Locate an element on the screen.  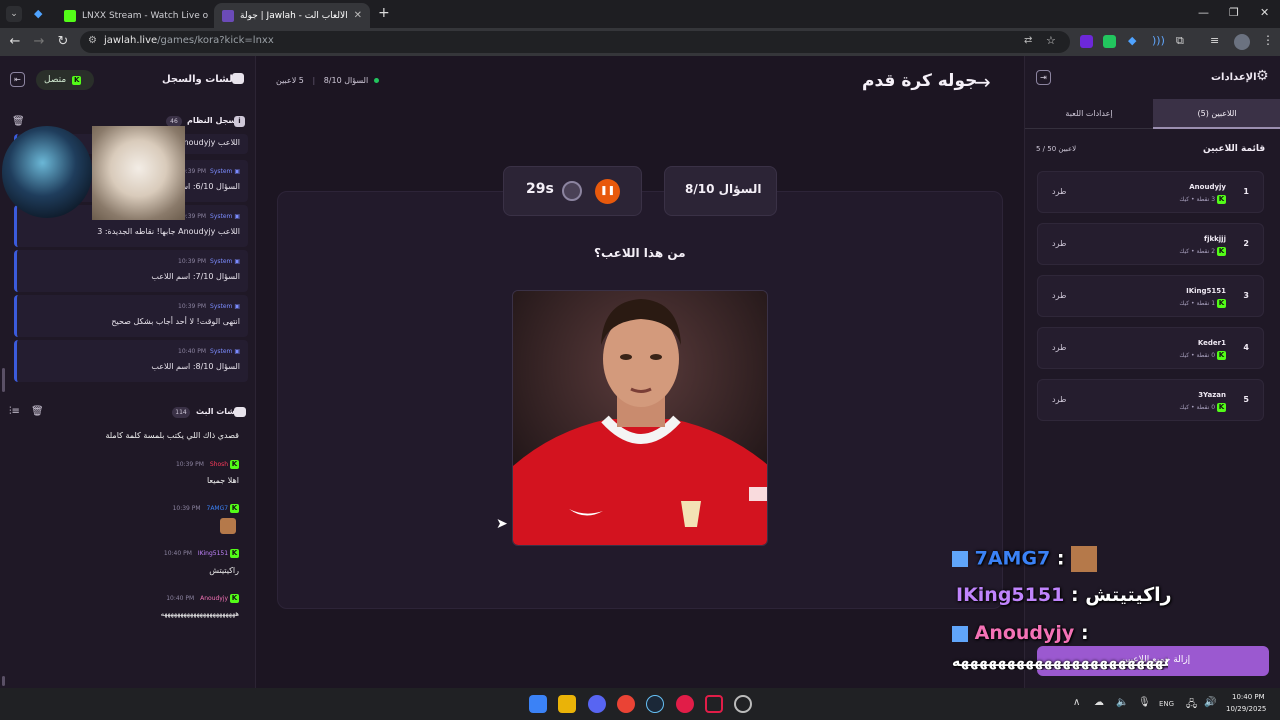
url-path: /games/kora?kick=lnxx is located at coordinates (215, 40).